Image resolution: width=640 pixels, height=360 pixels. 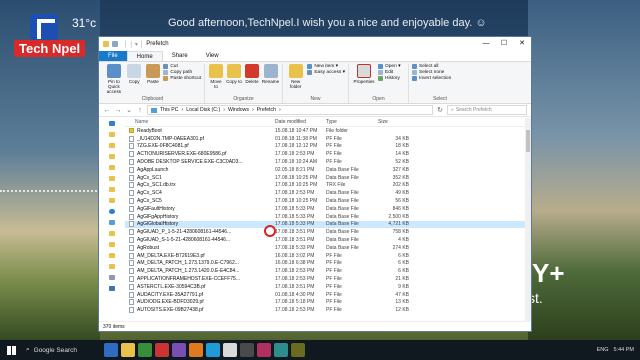 I want to click on file-name-cell: AgCx_SC1, so click(x=200, y=177).